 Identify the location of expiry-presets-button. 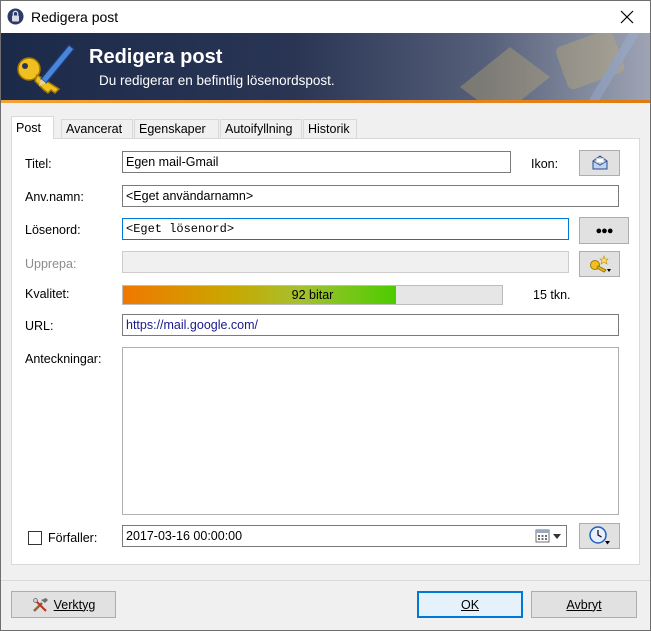
(599, 536).